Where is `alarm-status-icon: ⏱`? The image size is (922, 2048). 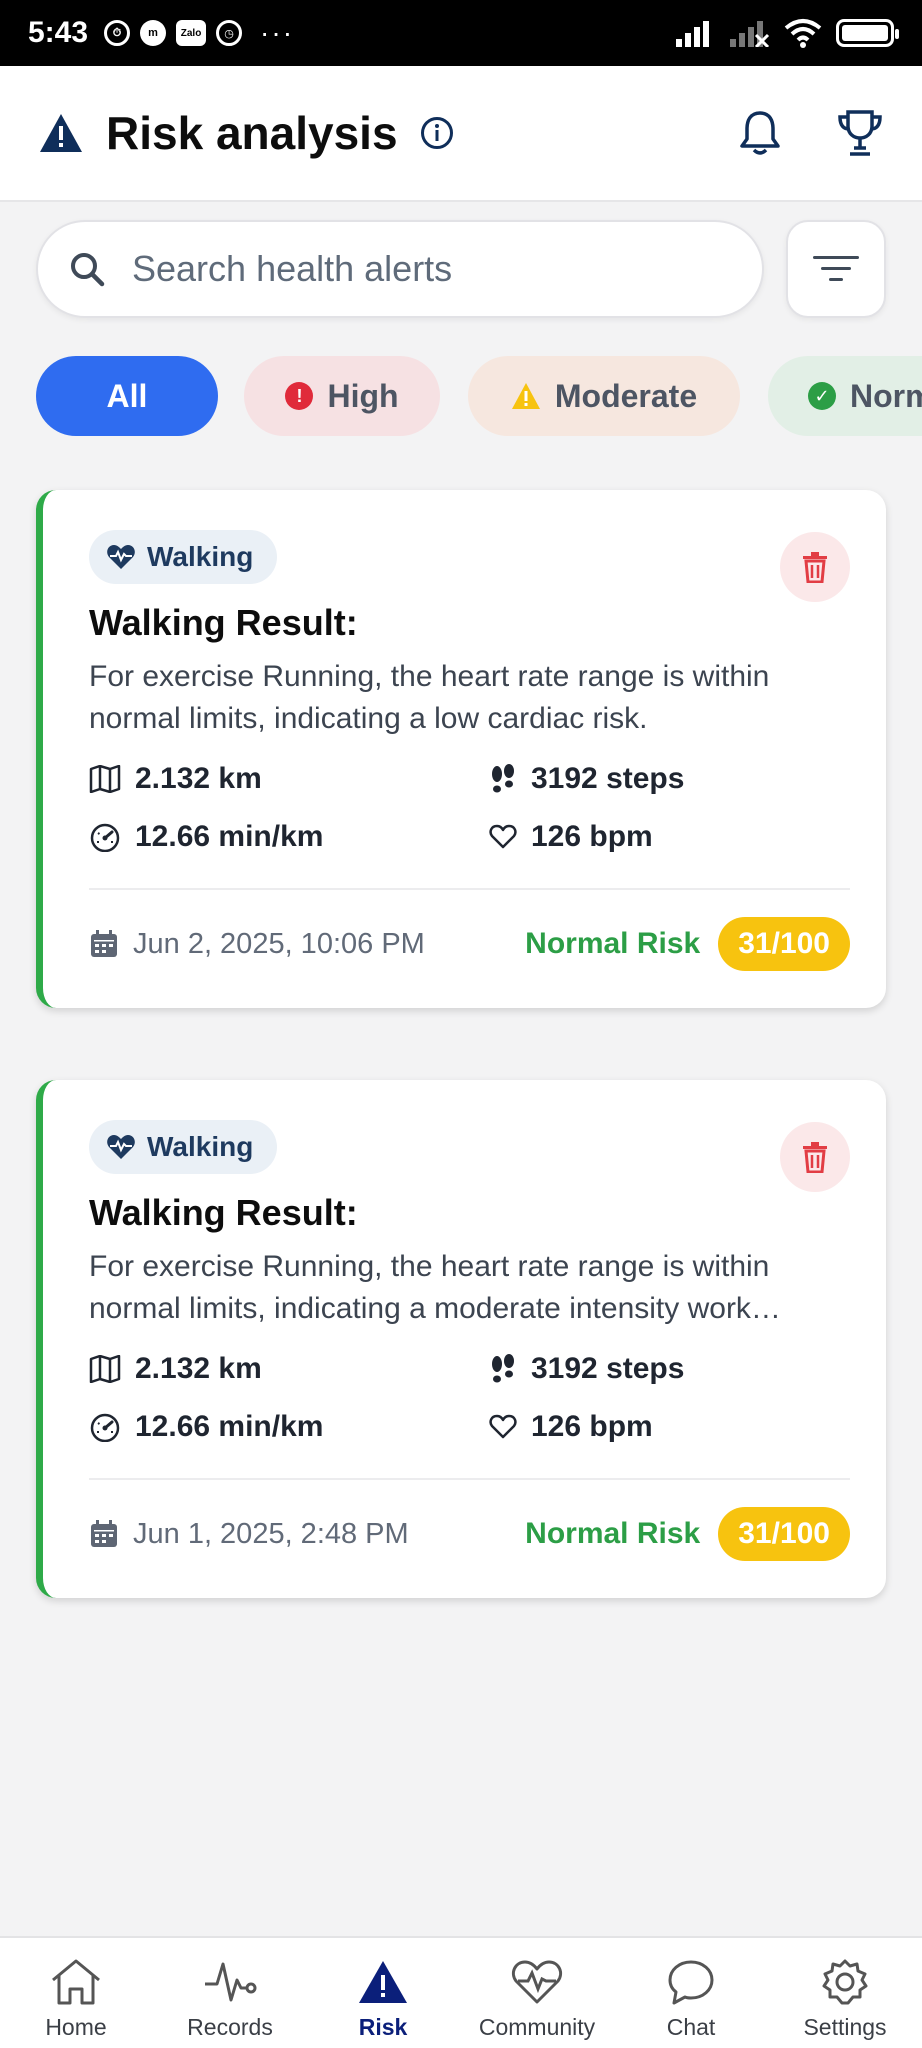 alarm-status-icon: ⏱ is located at coordinates (117, 33).